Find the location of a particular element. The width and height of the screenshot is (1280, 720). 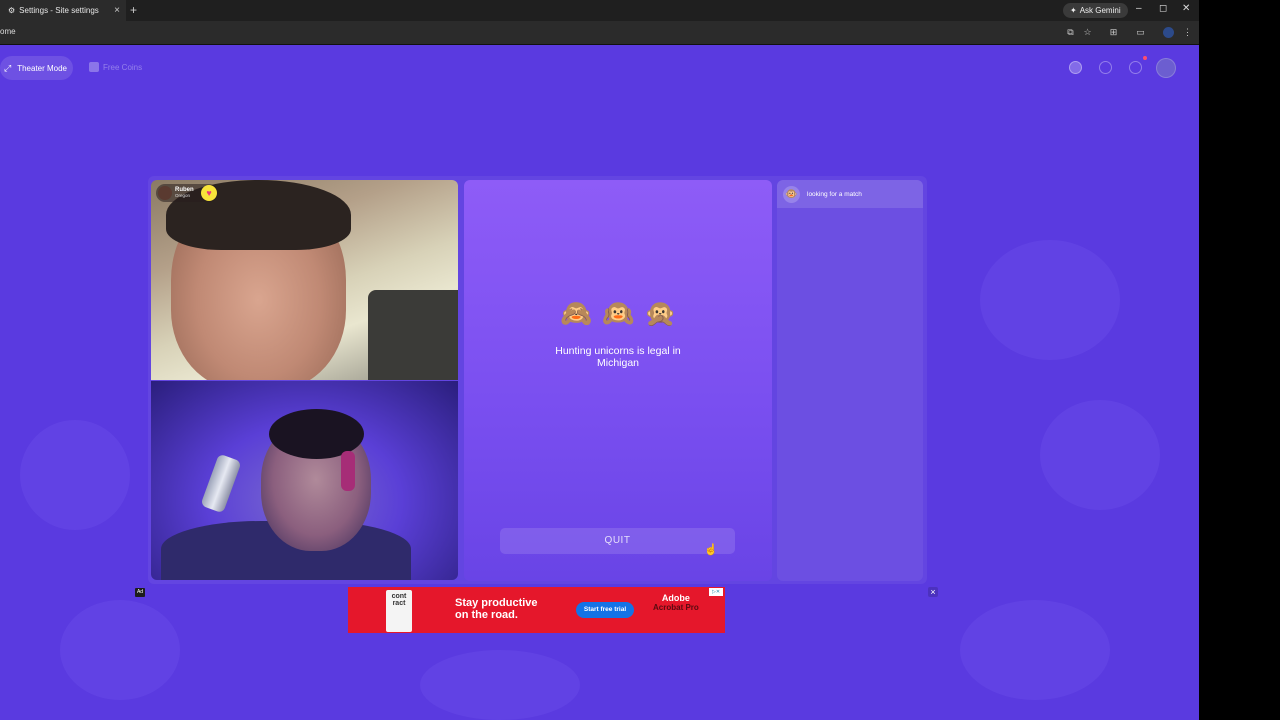

theater-mode-button: ⤢ Theater Mode is located at coordinates (36, 68).